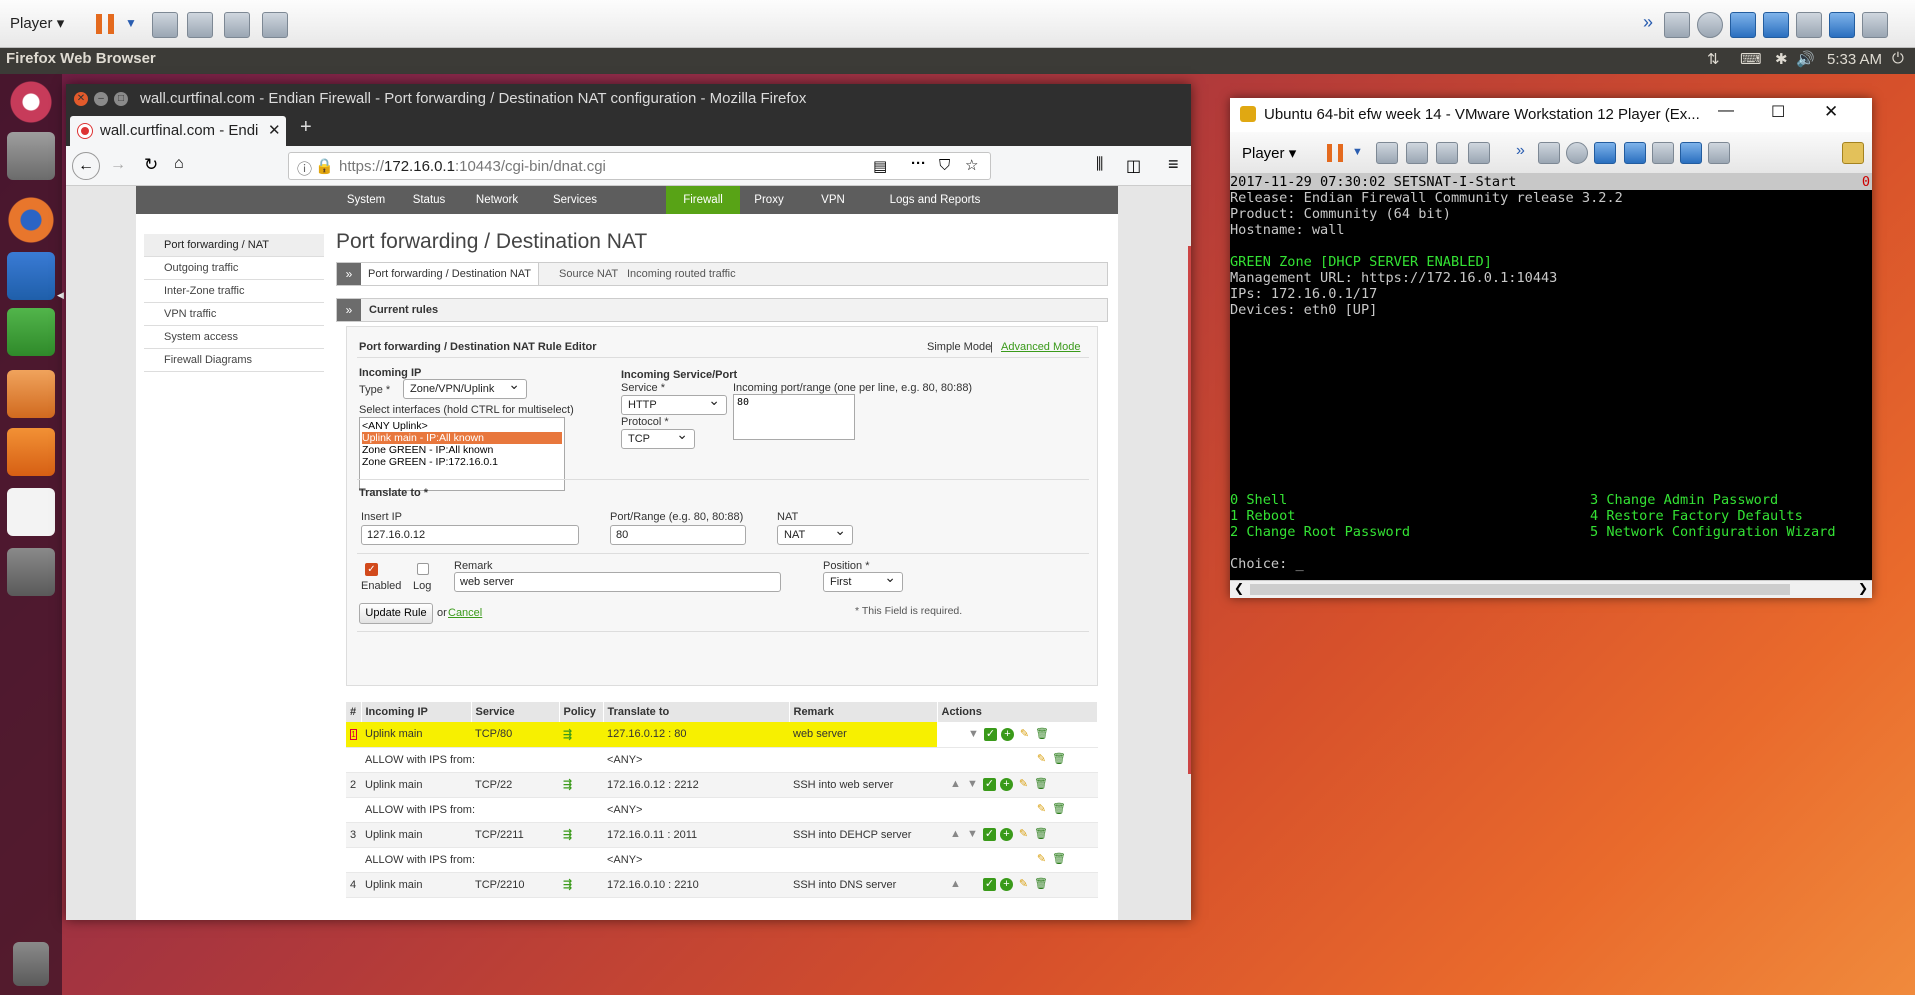  Describe the element at coordinates (31, 276) in the screenshot. I see `writer-icon` at that location.